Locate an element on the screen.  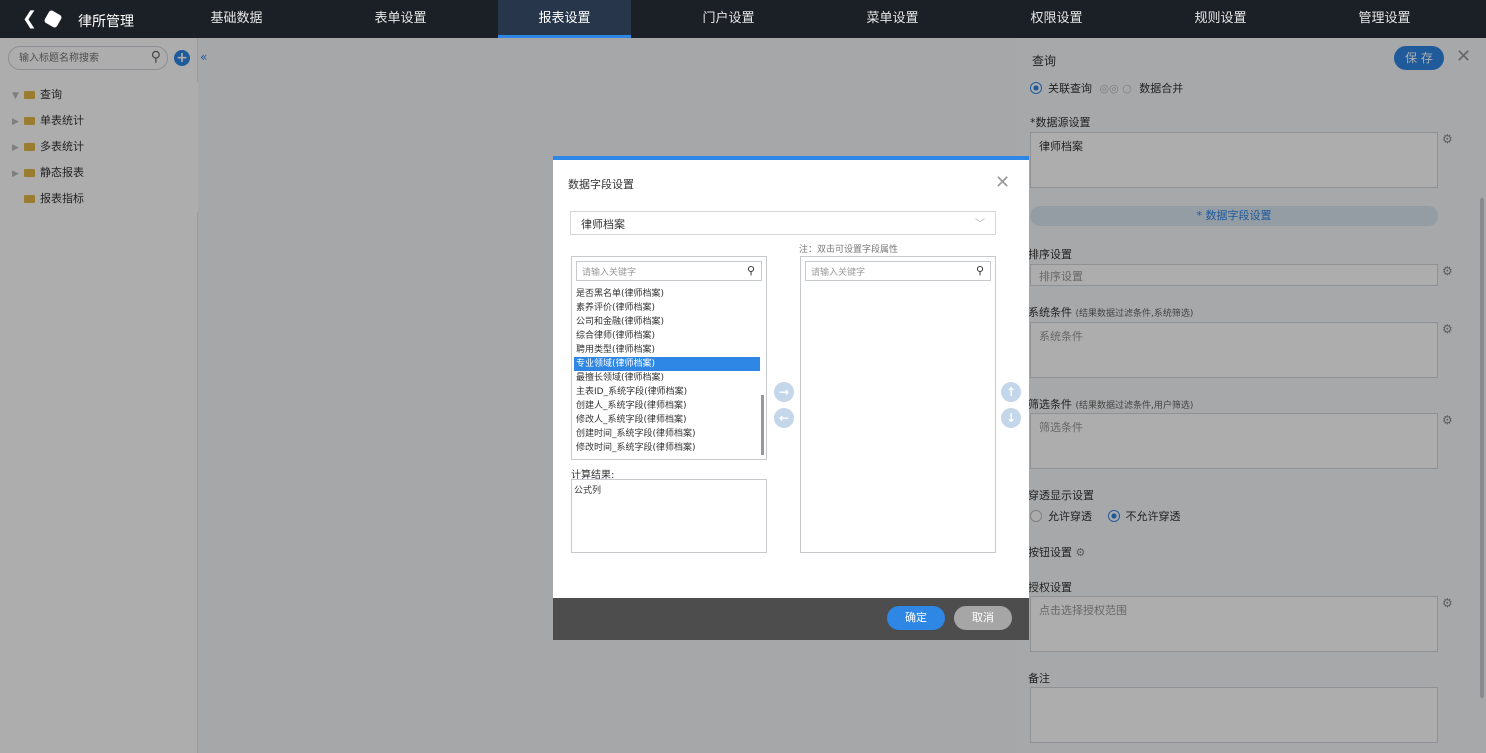
list-item: 公司和金融(律师档案) is located at coordinates (667, 322).